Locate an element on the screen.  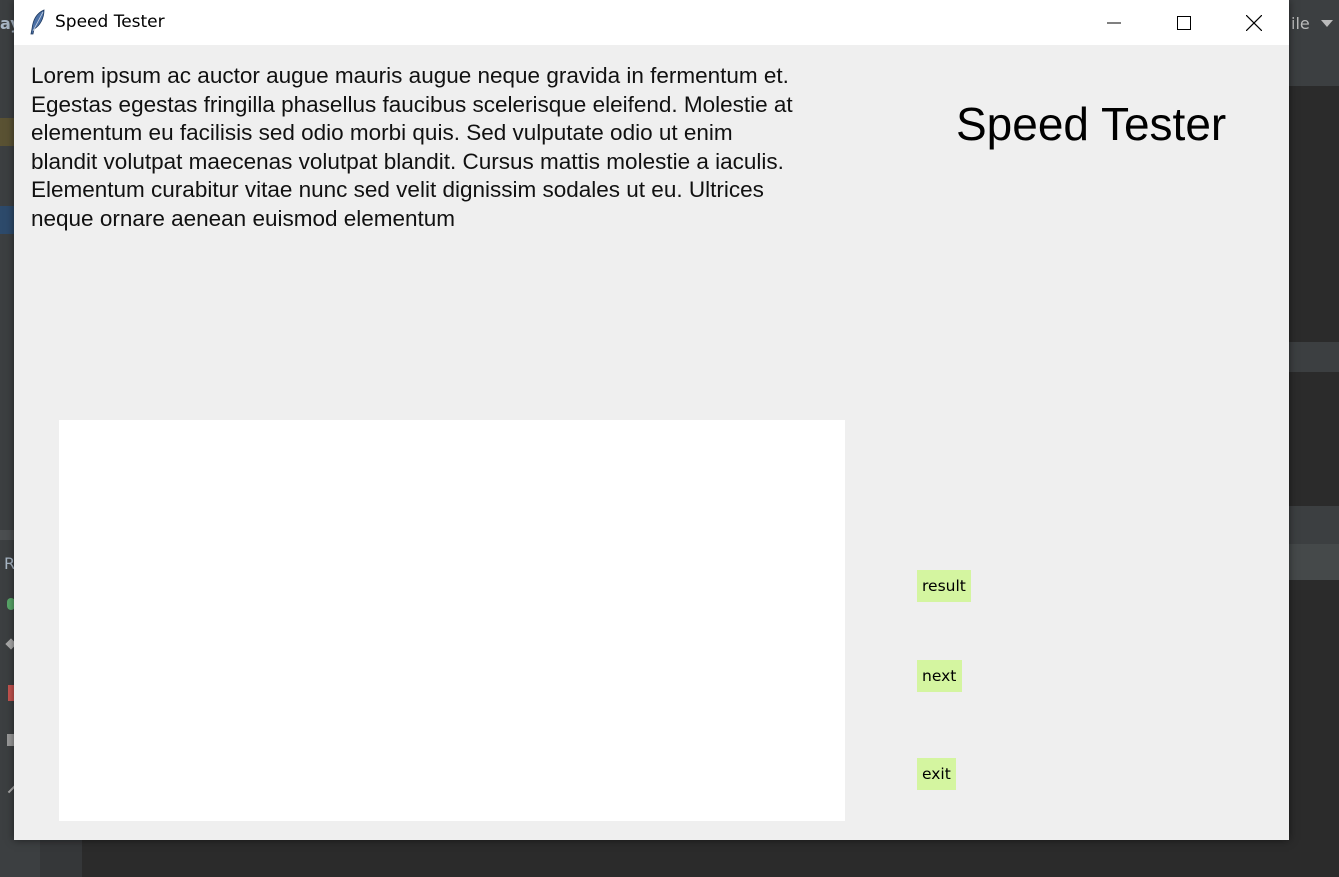
feather-icon is located at coordinates (37, 22).